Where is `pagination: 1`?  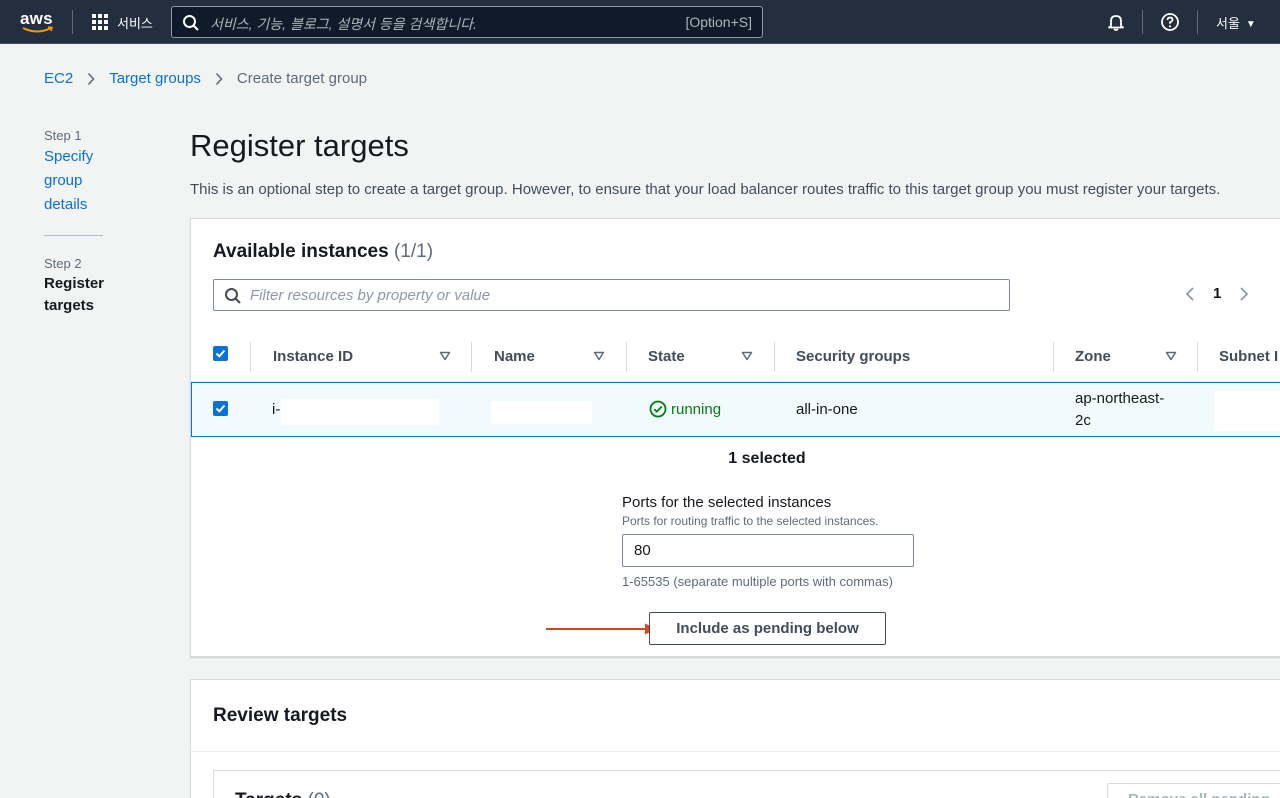 pagination: 1 is located at coordinates (1217, 293).